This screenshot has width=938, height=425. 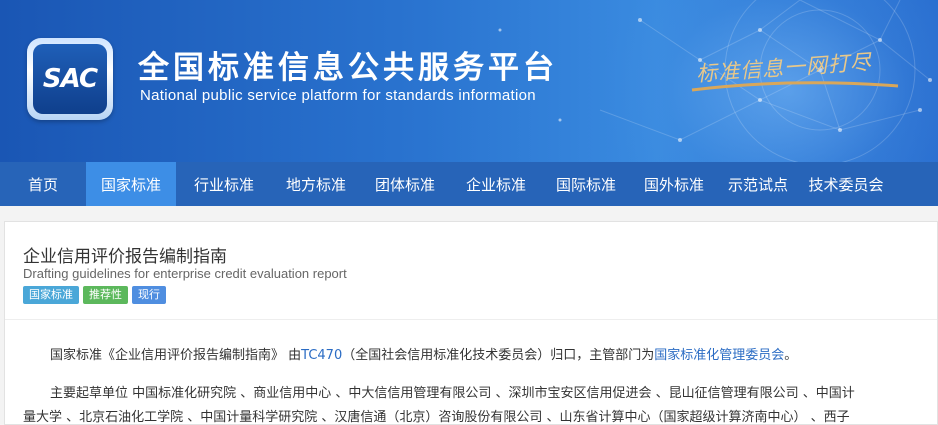 What do you see at coordinates (795, 86) in the screenshot?
I see `slogan-swoosh` at bounding box center [795, 86].